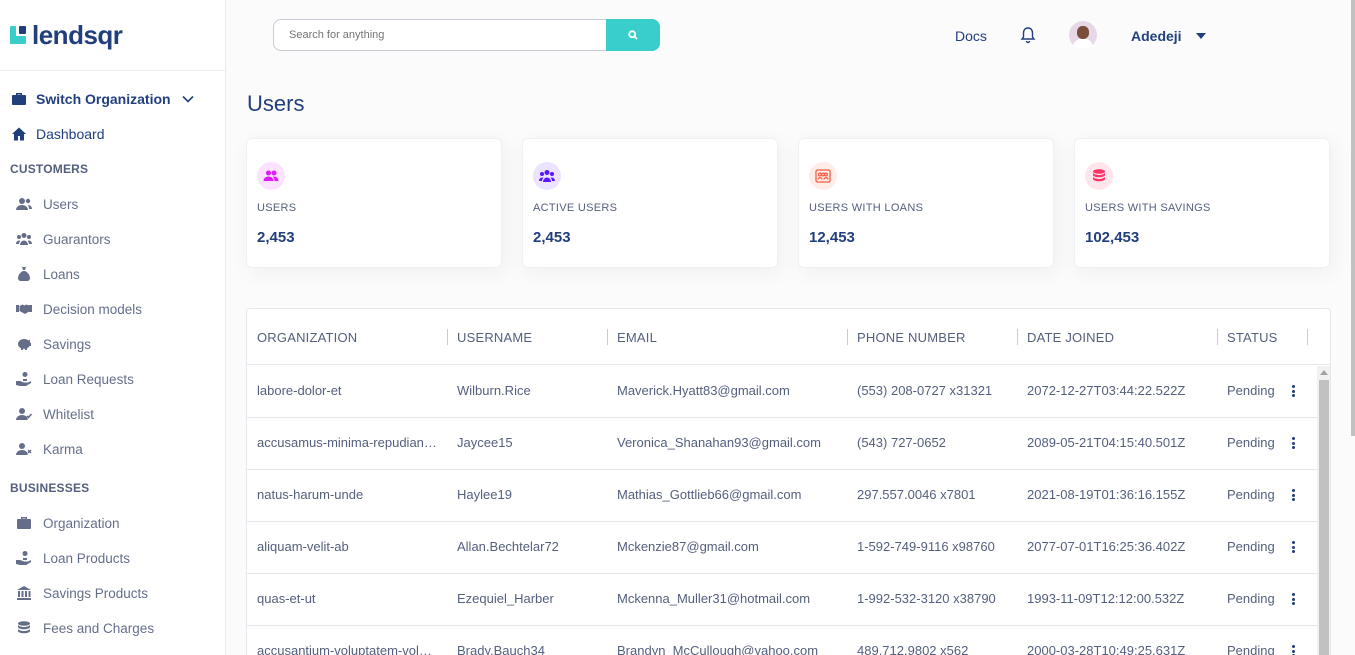 The image size is (1355, 655). I want to click on sidebar-item-savings: Savings, so click(53, 344).